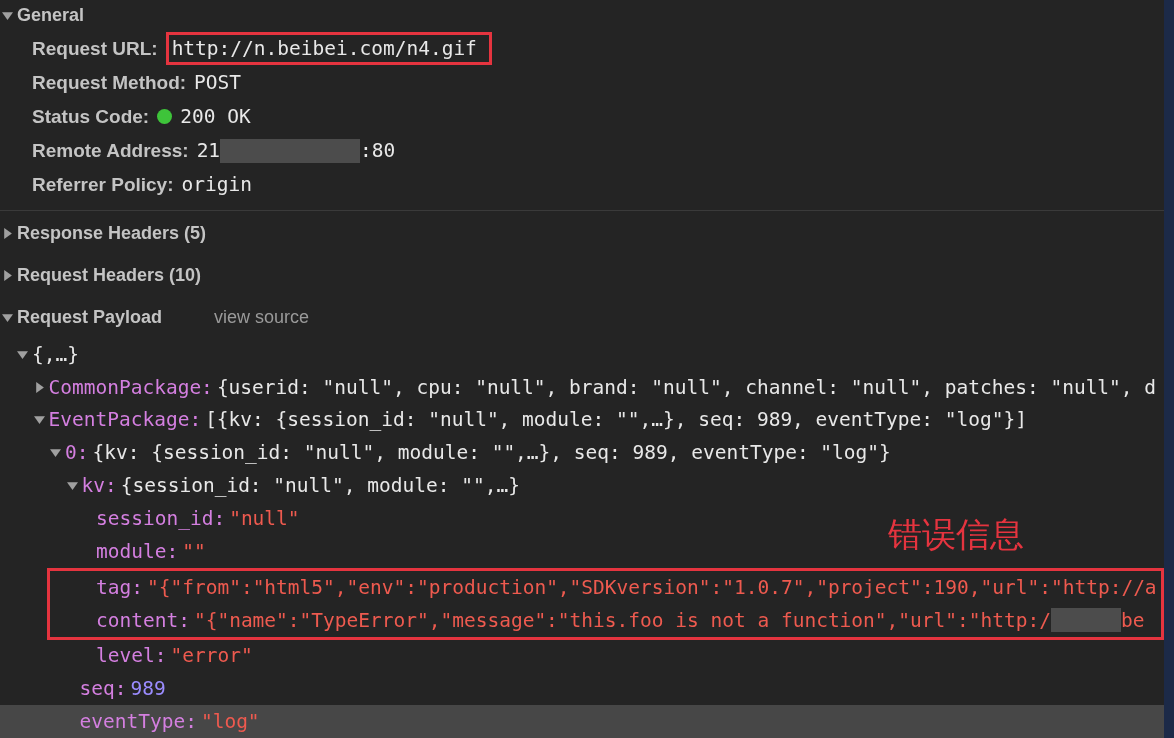 This screenshot has height=738, width=1174. What do you see at coordinates (103, 689) in the screenshot?
I see `property-key: seq:` at bounding box center [103, 689].